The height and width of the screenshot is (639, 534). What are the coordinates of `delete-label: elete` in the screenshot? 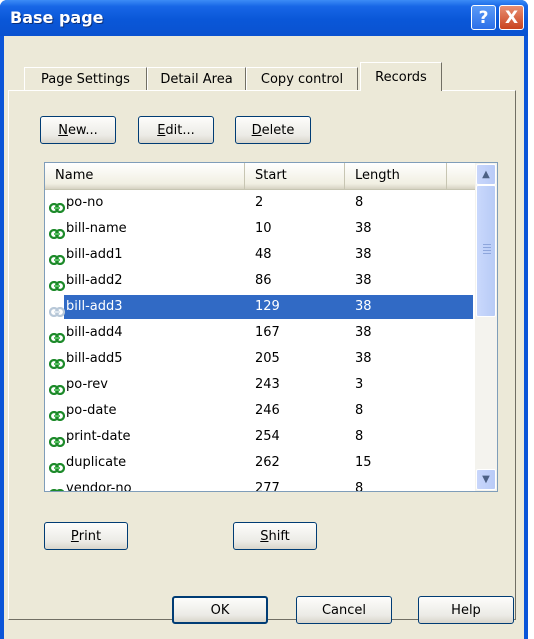 It's located at (278, 130).